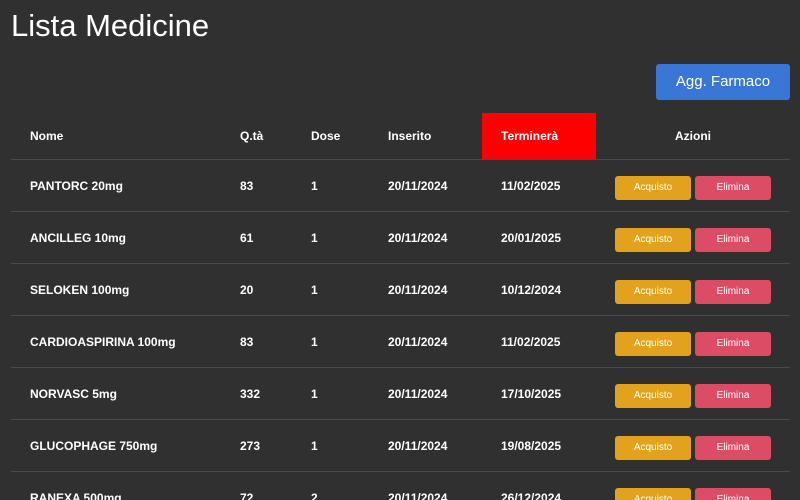 The image size is (800, 500). What do you see at coordinates (539, 393) in the screenshot?
I see `cell-expires: 17/10/2025` at bounding box center [539, 393].